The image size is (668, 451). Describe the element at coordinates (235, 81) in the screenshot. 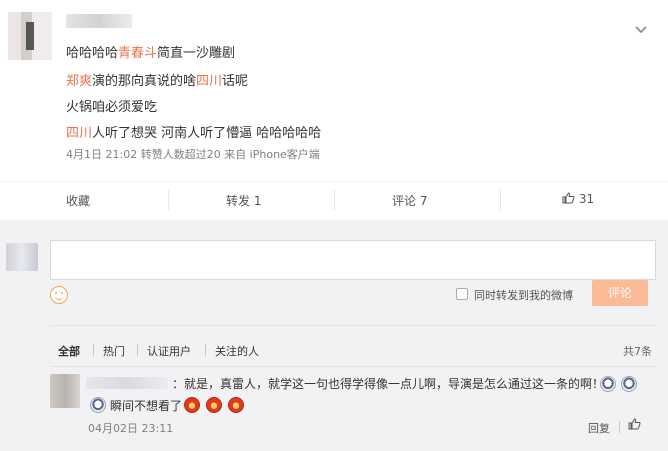

I see `post-text: 话呢` at that location.